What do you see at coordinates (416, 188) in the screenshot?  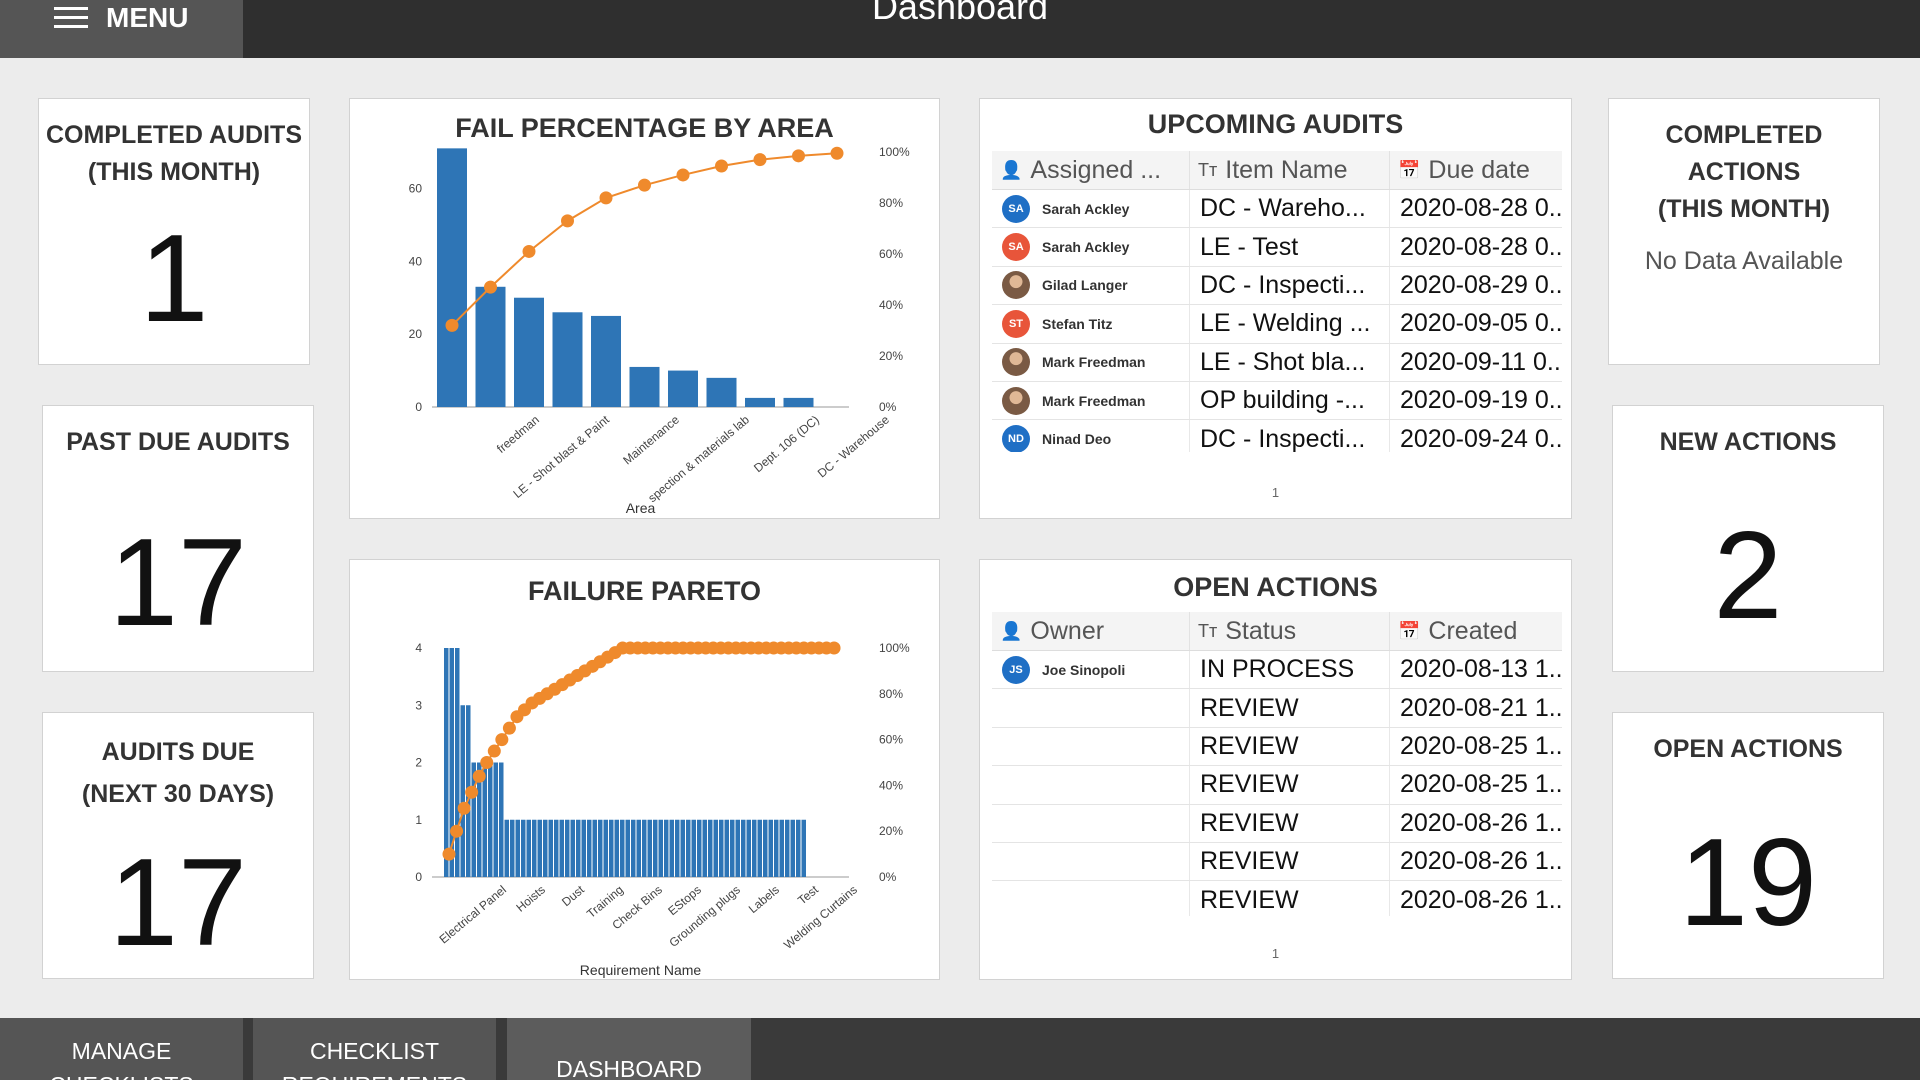 I see `y-tick-label: 60` at bounding box center [416, 188].